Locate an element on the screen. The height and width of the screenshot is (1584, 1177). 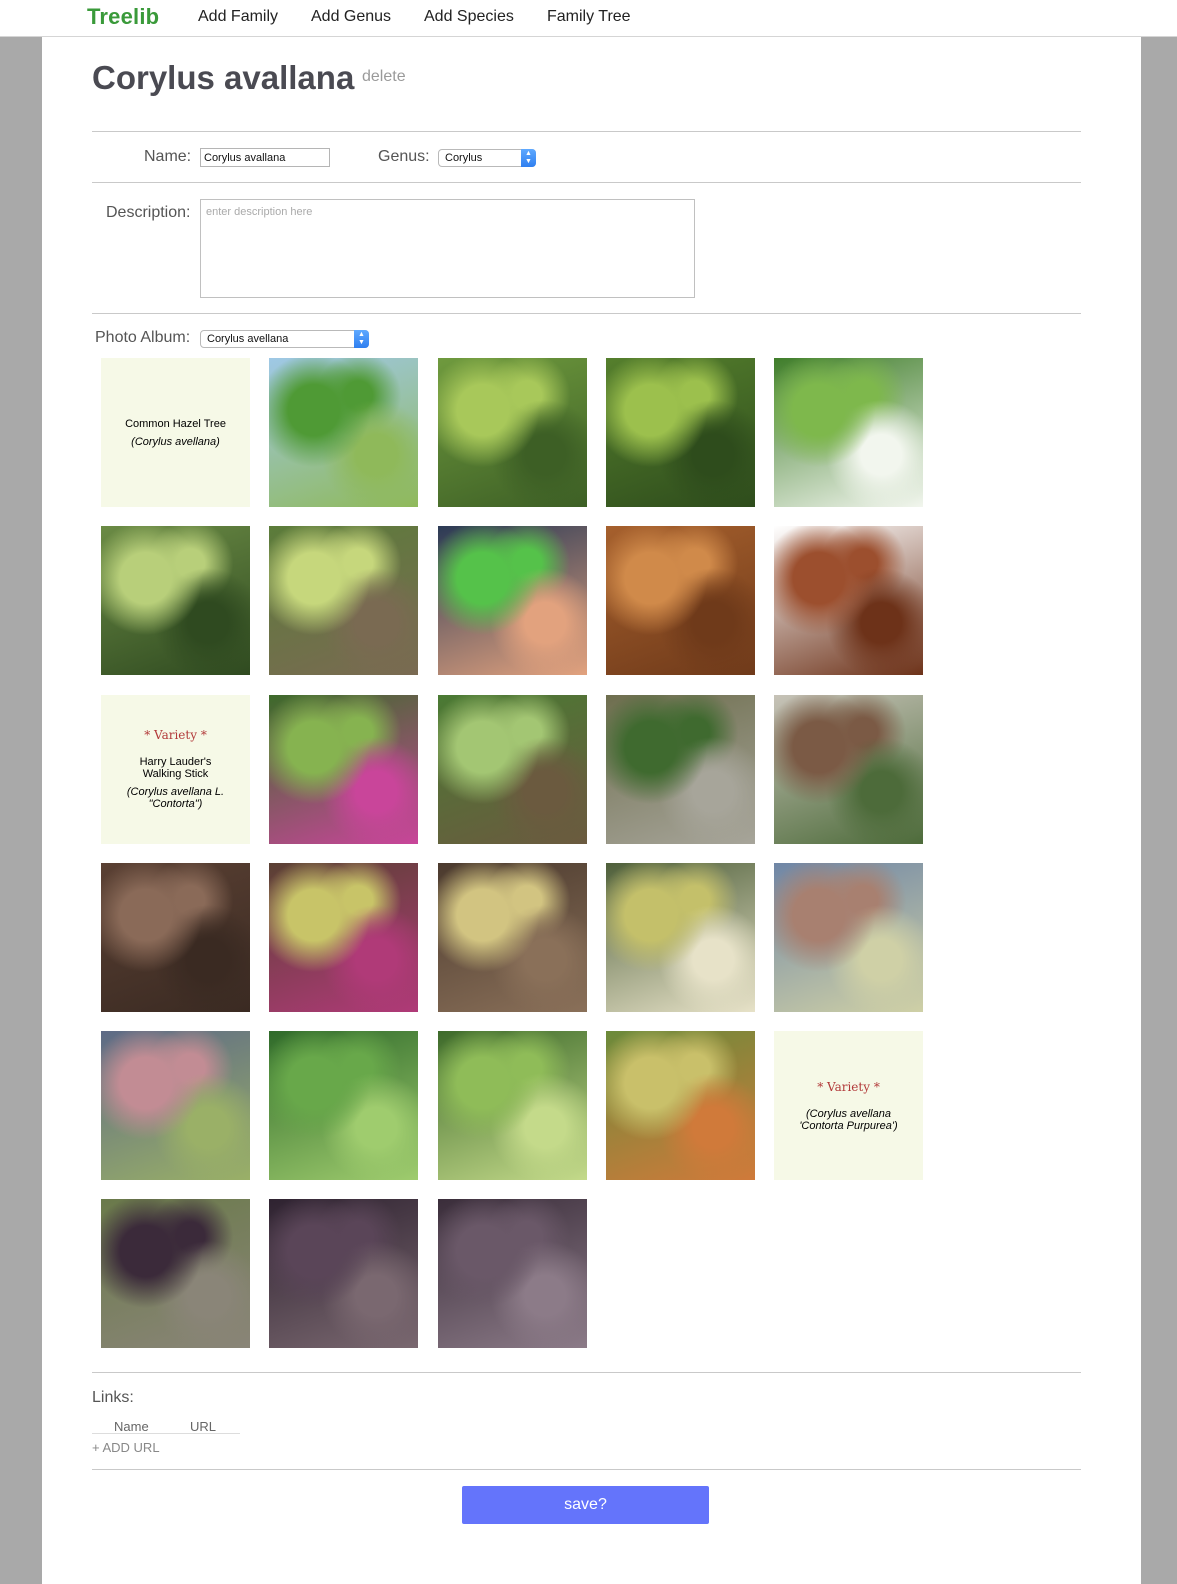
nav-add-family: Add Family is located at coordinates (238, 17).